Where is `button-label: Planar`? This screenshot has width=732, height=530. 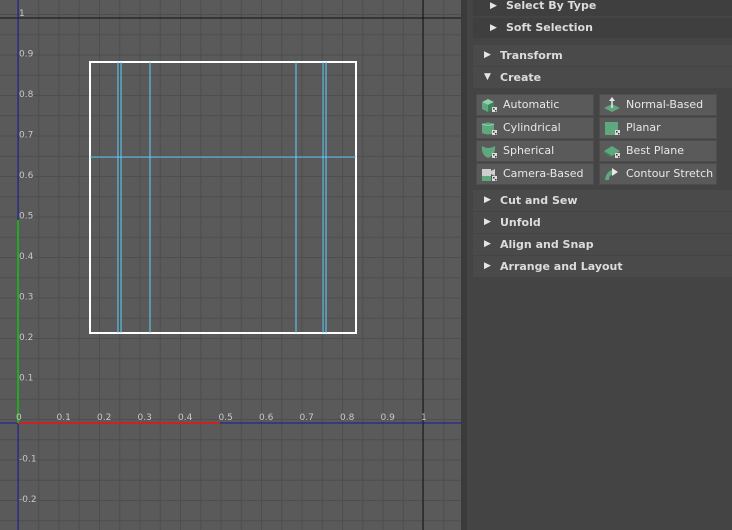
button-label: Planar is located at coordinates (643, 127).